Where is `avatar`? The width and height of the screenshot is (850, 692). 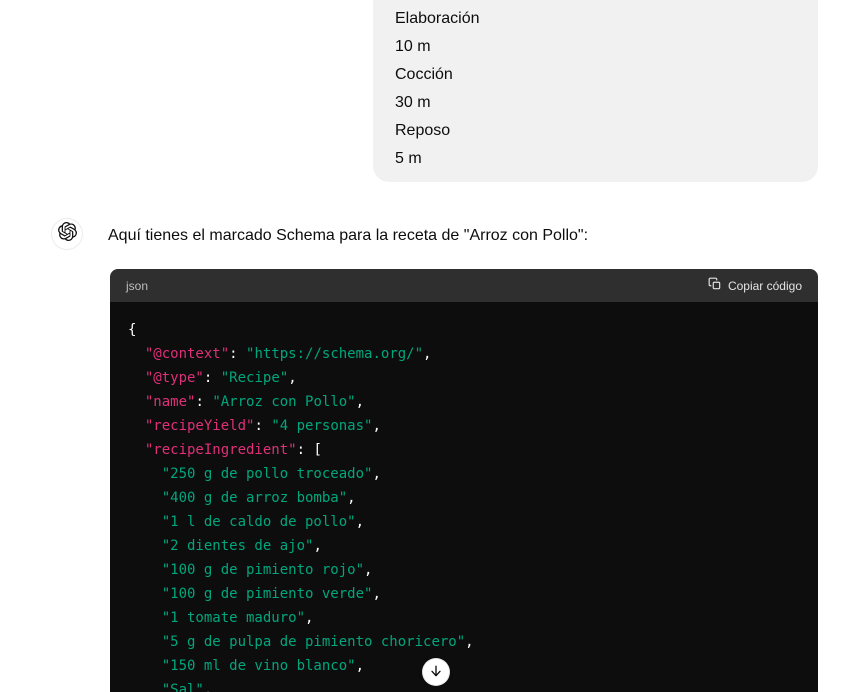
avatar is located at coordinates (67, 234).